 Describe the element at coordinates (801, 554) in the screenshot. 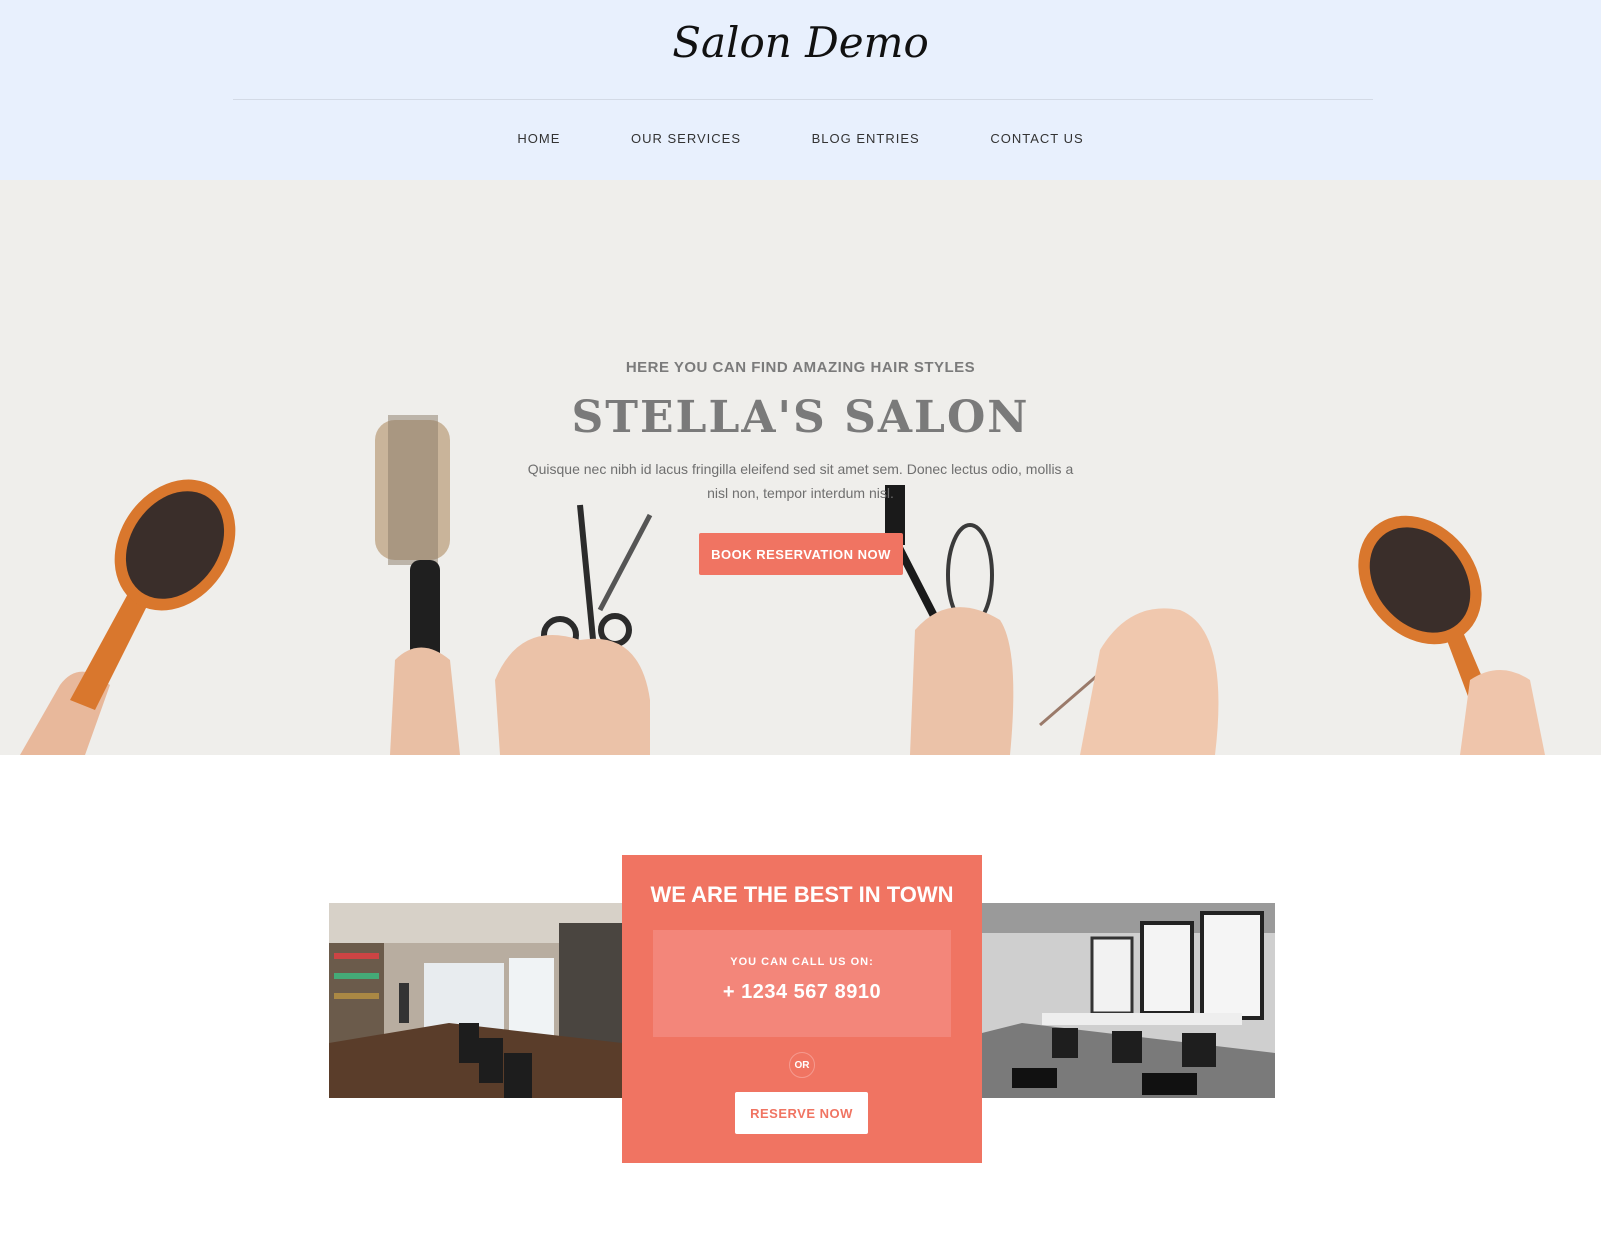

I see `book-reservation-button: BOOK RESERVATION NOW` at that location.